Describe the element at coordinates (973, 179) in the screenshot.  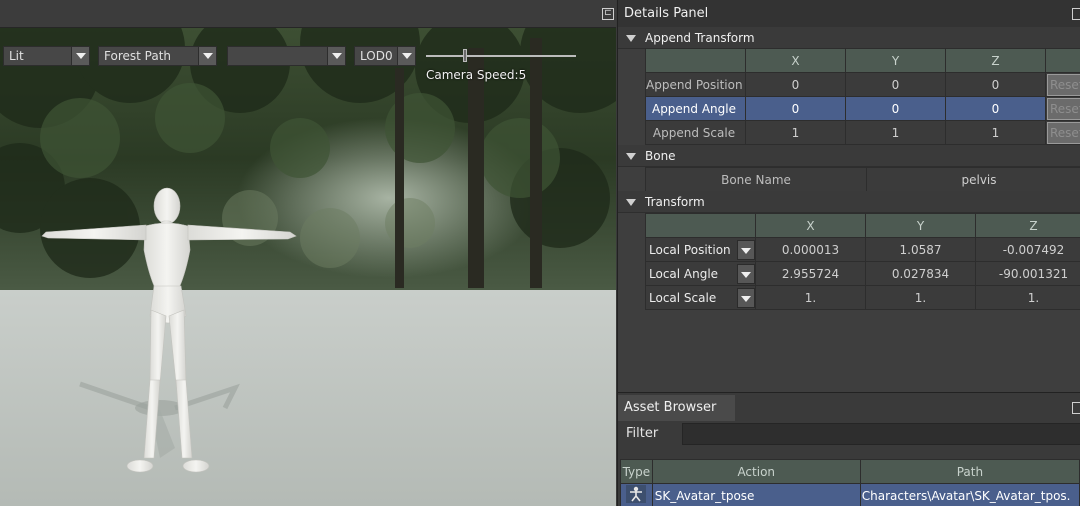
I see `bone-name-value: pelvis` at that location.